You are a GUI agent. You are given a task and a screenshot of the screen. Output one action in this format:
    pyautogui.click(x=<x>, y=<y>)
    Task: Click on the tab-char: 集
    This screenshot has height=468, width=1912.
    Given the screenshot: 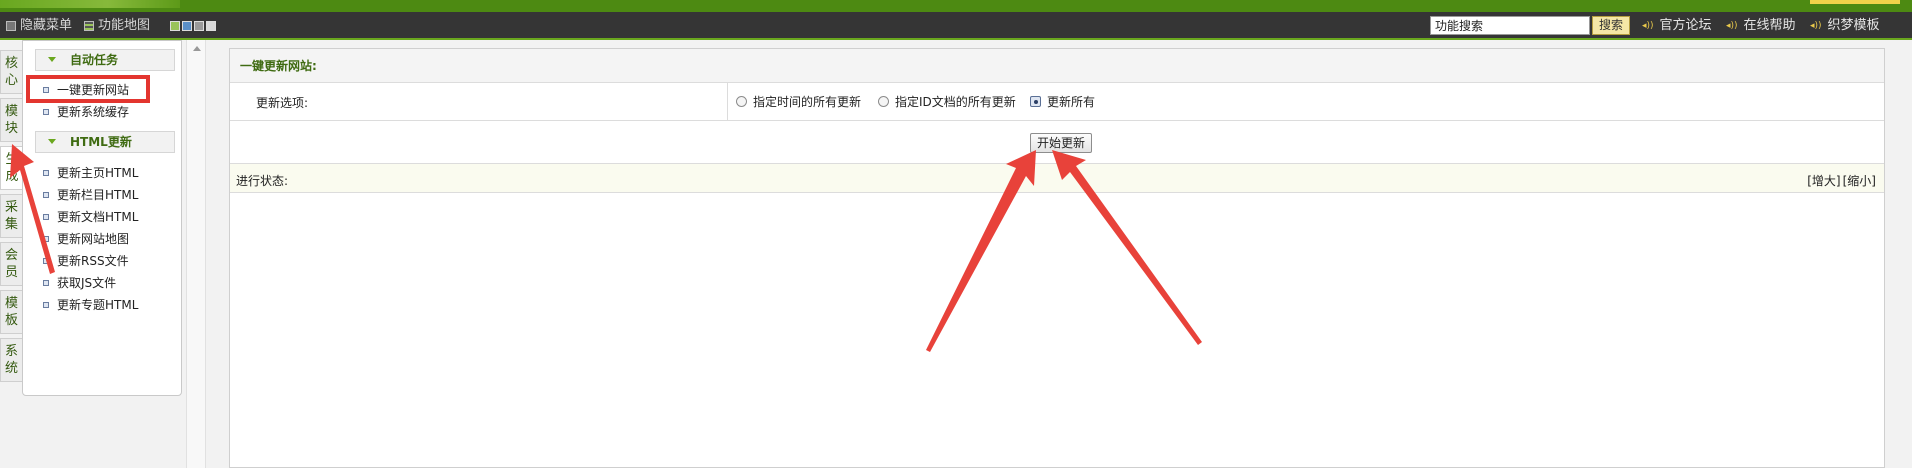 What is the action you would take?
    pyautogui.click(x=11, y=224)
    